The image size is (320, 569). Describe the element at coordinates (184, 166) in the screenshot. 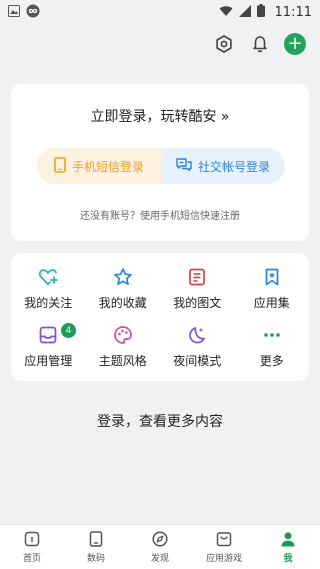

I see `chat-bubbles-icon` at that location.